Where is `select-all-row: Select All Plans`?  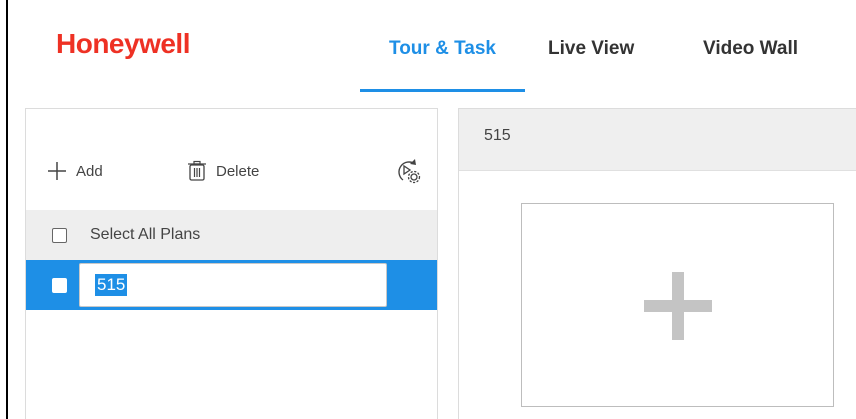 select-all-row: Select All Plans is located at coordinates (231, 235).